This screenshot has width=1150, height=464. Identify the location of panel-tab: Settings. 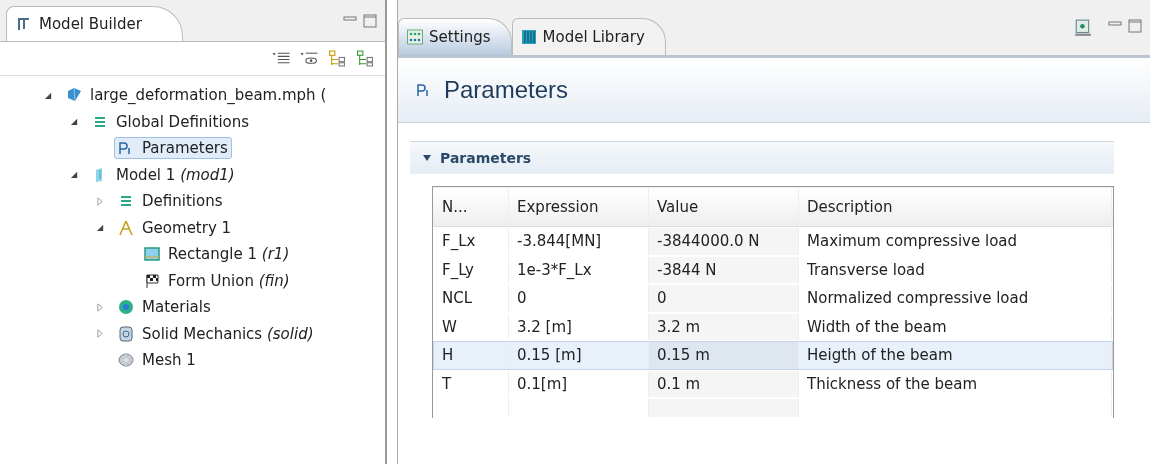
(455, 36).